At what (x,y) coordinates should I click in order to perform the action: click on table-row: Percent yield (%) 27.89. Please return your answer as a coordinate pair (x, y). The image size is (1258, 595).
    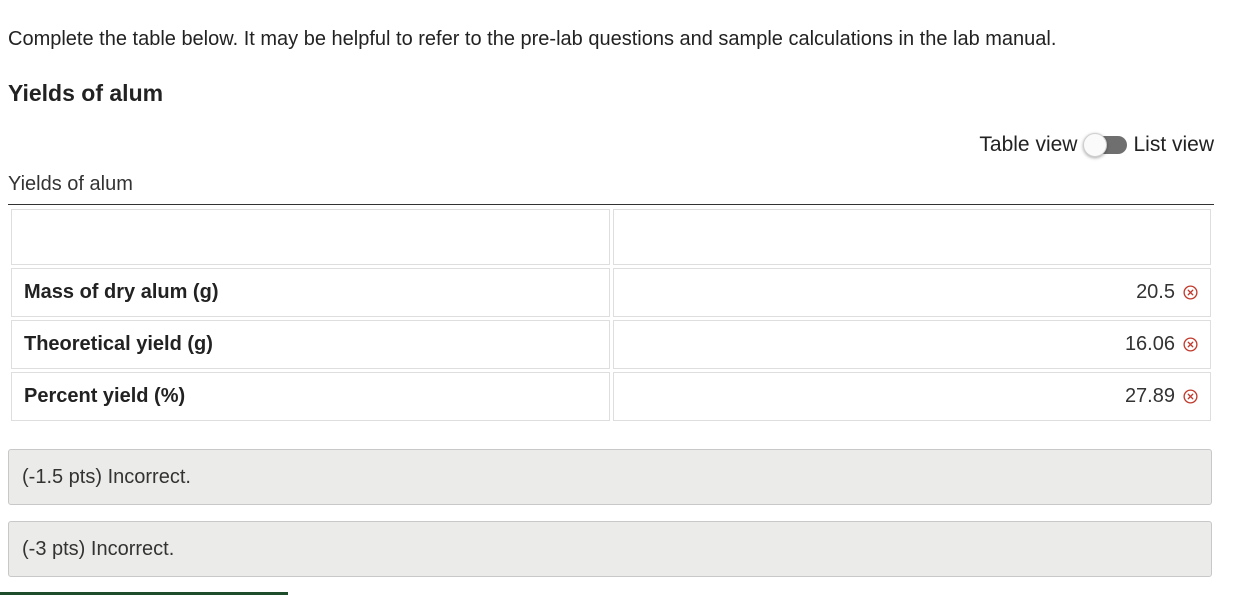
    Looking at the image, I should click on (611, 396).